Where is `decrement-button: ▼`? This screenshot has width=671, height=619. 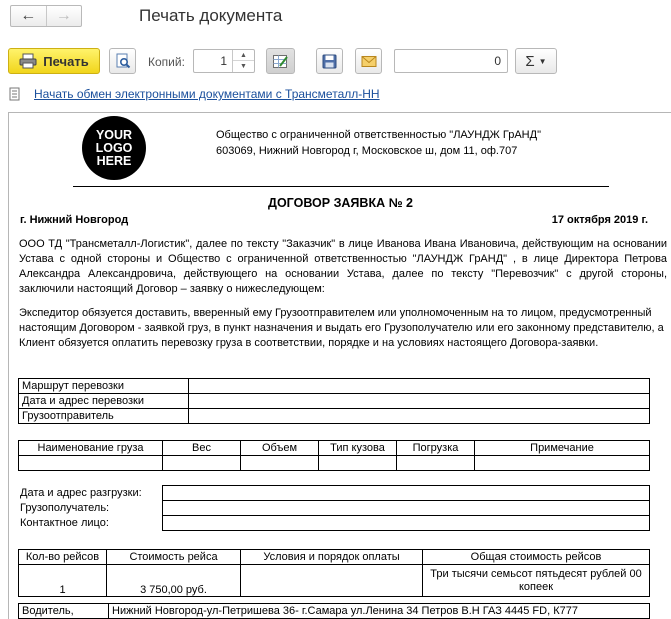
decrement-button: ▼ is located at coordinates (243, 66).